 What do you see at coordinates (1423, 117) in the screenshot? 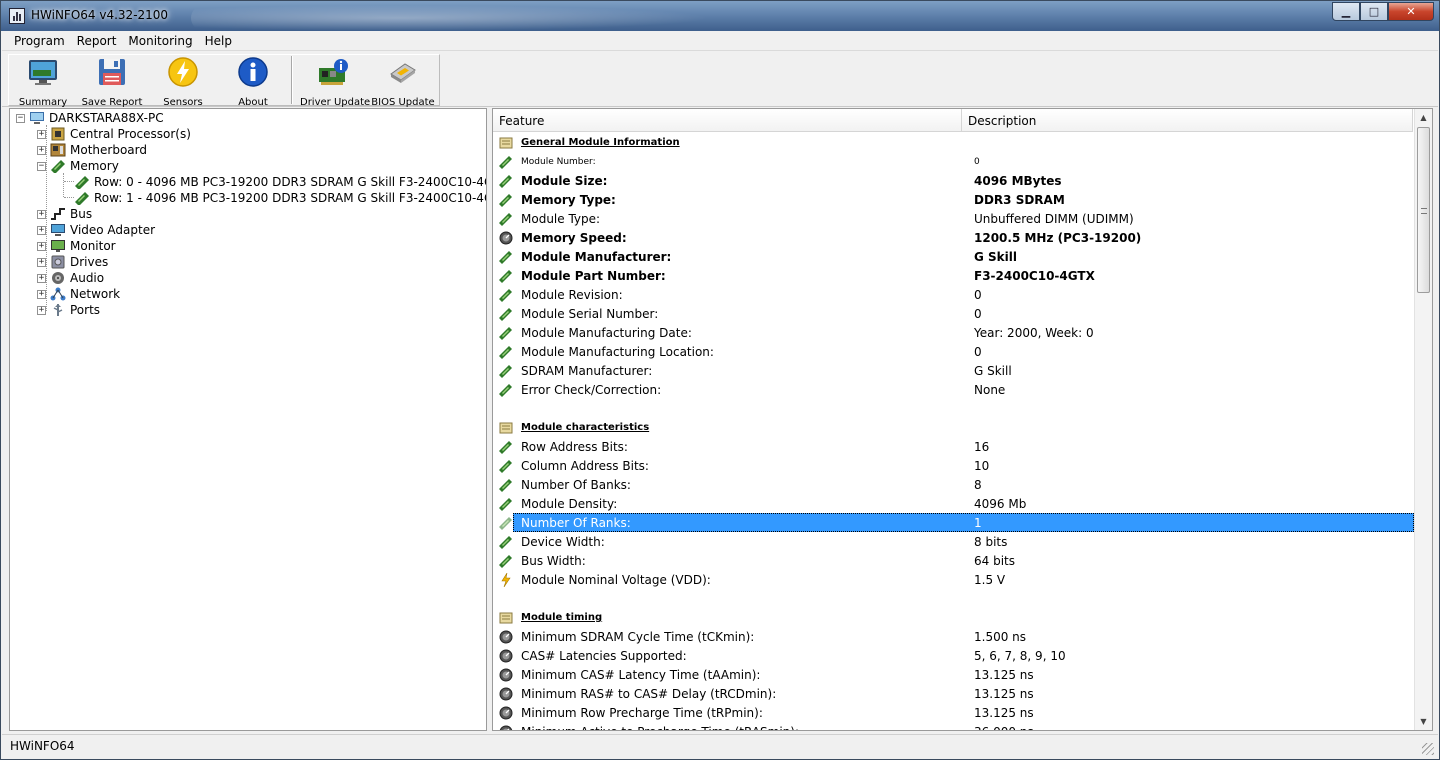
I see `scroll-up-arrow-icon: ▲` at bounding box center [1423, 117].